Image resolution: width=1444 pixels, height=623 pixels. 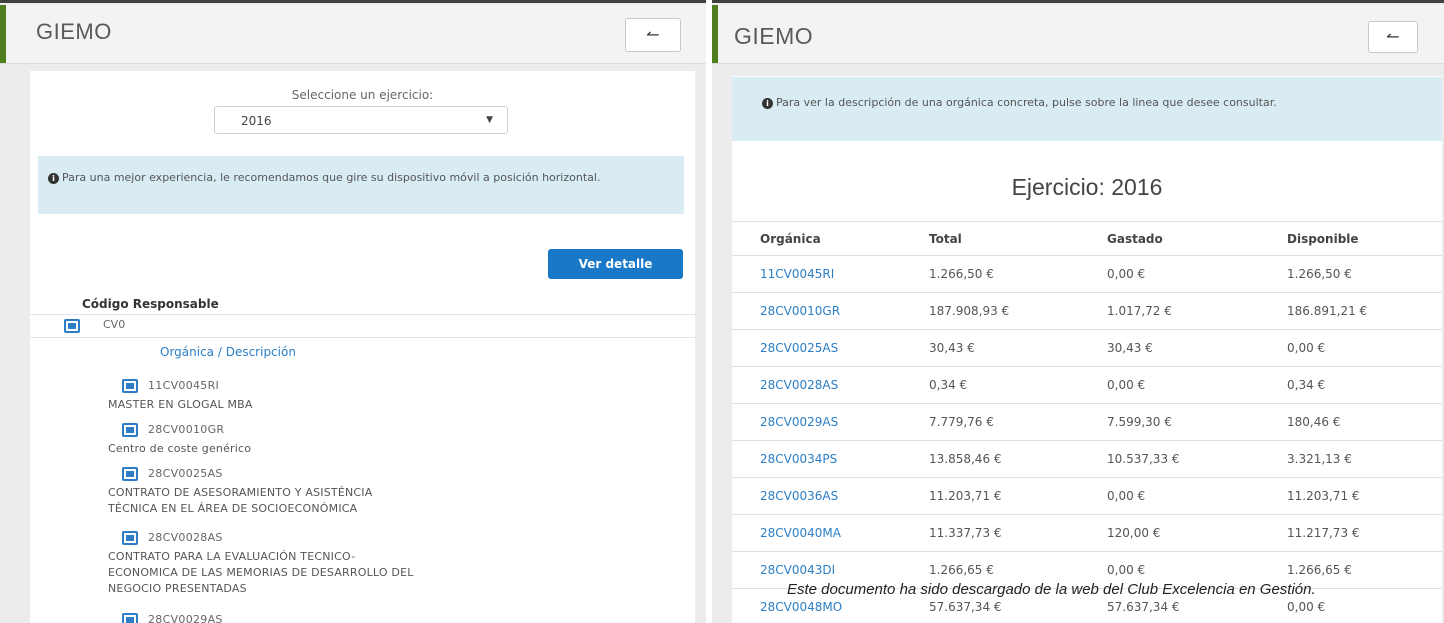 I want to click on tree-desc: Centro de coste genérico, so click(x=180, y=448).